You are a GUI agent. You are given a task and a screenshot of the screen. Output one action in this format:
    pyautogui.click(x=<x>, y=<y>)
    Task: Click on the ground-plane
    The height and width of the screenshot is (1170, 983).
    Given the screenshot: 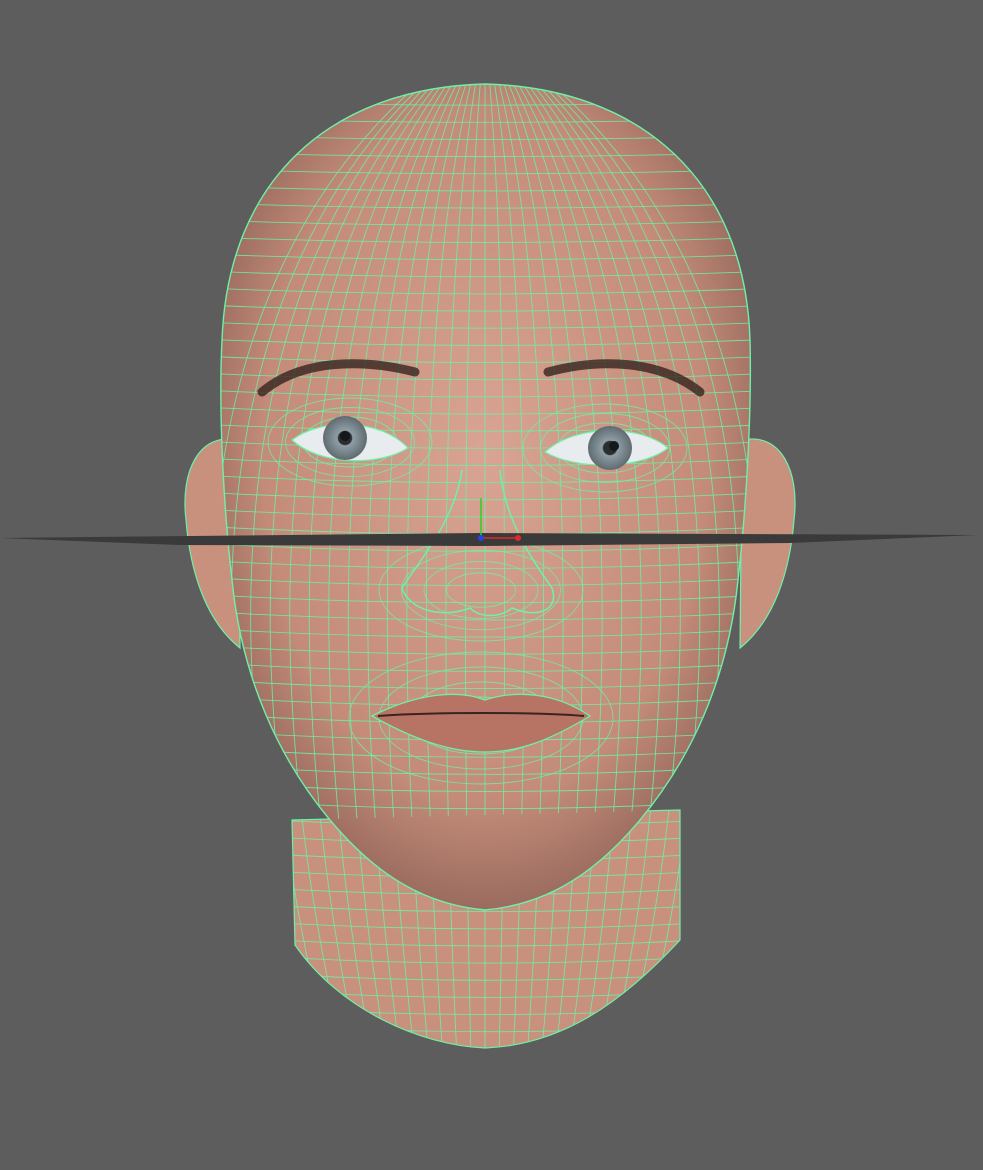 What is the action you would take?
    pyautogui.click(x=489, y=539)
    